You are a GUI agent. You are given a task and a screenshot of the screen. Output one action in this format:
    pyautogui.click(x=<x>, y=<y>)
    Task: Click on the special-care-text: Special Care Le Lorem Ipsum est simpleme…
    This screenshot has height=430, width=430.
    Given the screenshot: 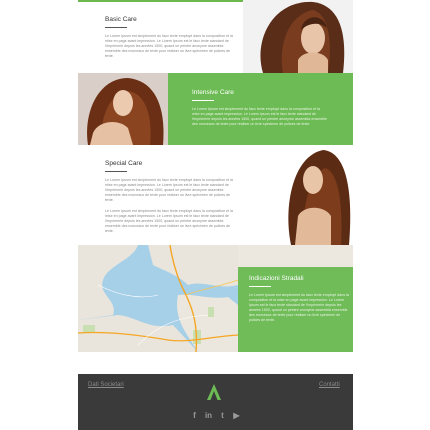 What is the action you would take?
    pyautogui.click(x=171, y=200)
    